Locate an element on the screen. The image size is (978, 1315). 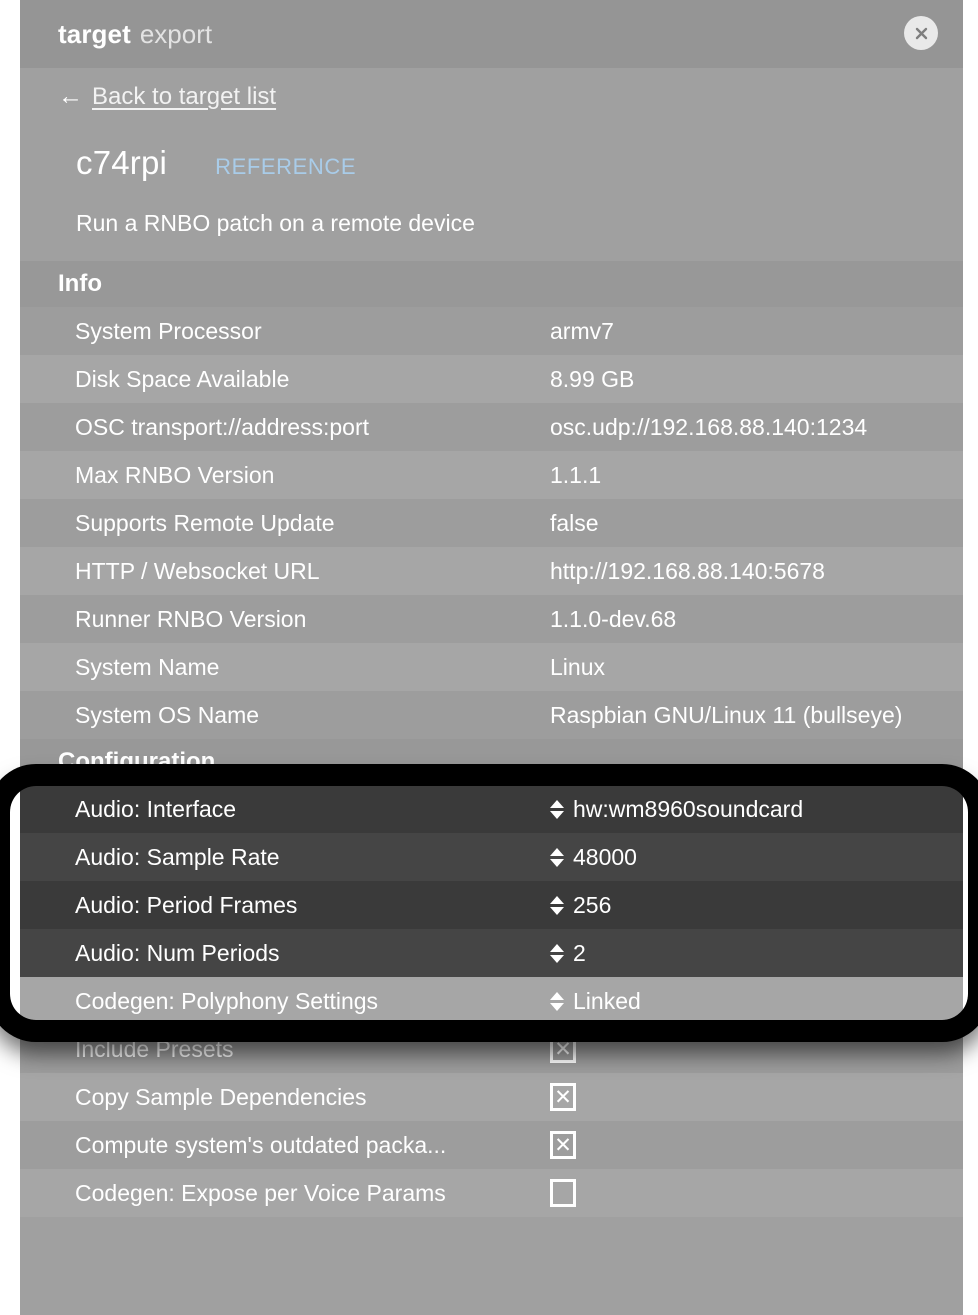
row-value-text: 1.1.0-dev.68 is located at coordinates (613, 618).